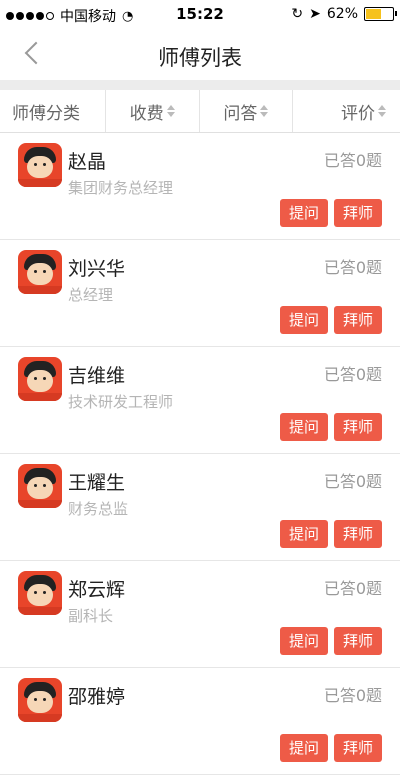 The width and height of the screenshot is (400, 775). What do you see at coordinates (91, 295) in the screenshot?
I see `master-title: 总经理` at bounding box center [91, 295].